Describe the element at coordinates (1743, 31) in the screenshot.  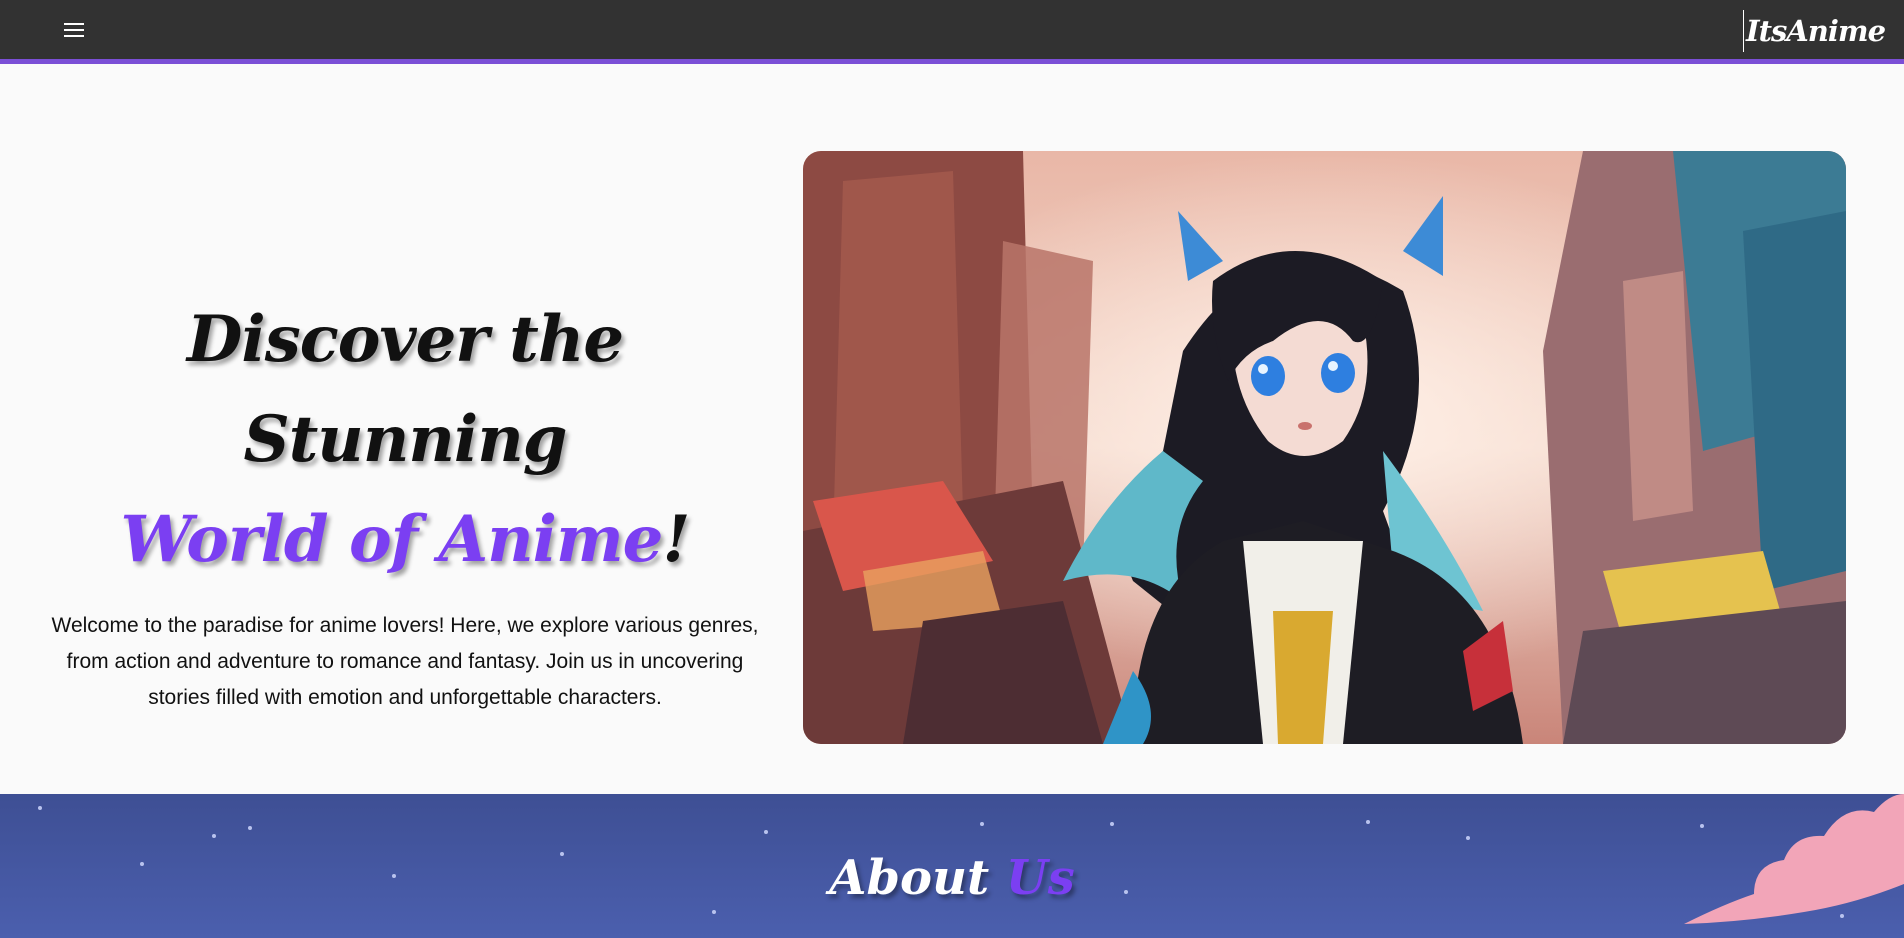
I see `brand-divider` at that location.